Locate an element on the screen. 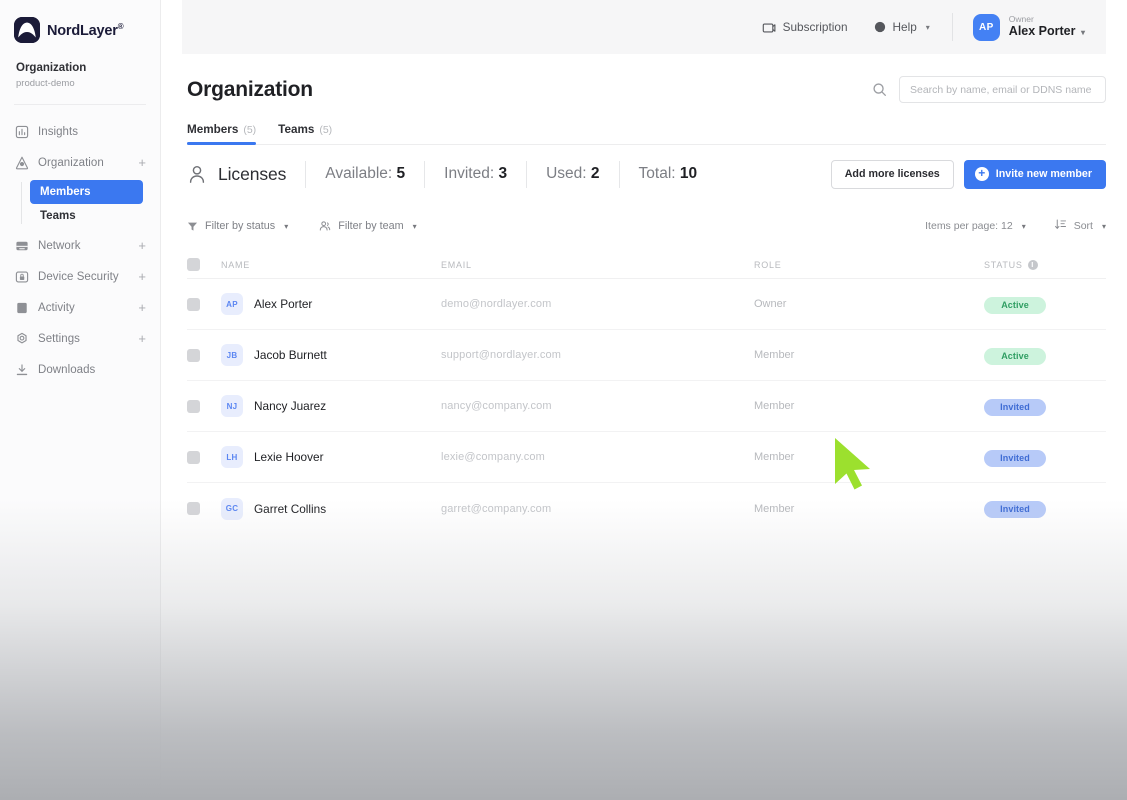  status-badge: Active is located at coordinates (1015, 356).